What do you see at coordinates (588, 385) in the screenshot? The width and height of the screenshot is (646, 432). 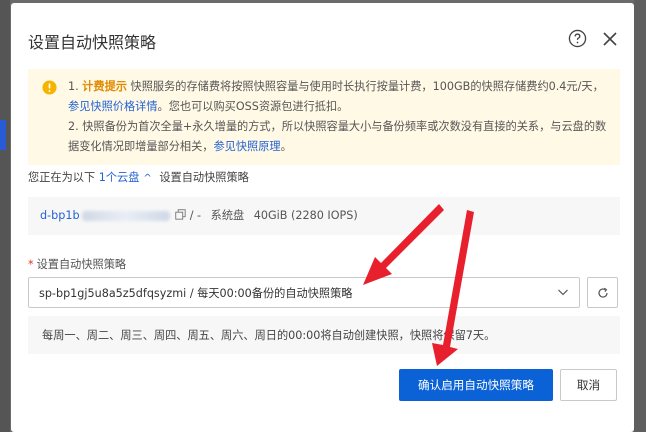 I see `cancel-button: 取消` at bounding box center [588, 385].